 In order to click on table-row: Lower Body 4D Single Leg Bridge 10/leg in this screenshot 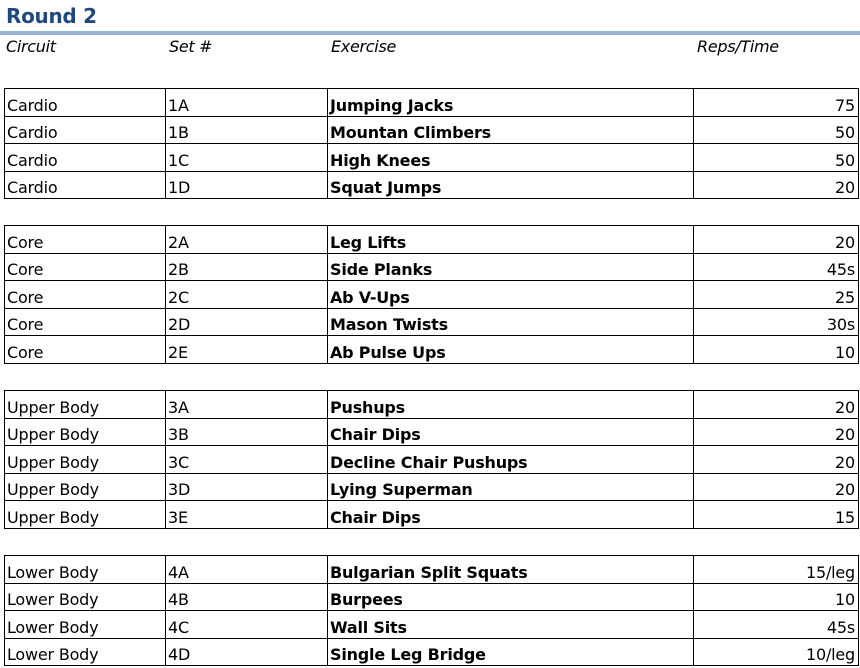, I will do `click(431, 651)`.